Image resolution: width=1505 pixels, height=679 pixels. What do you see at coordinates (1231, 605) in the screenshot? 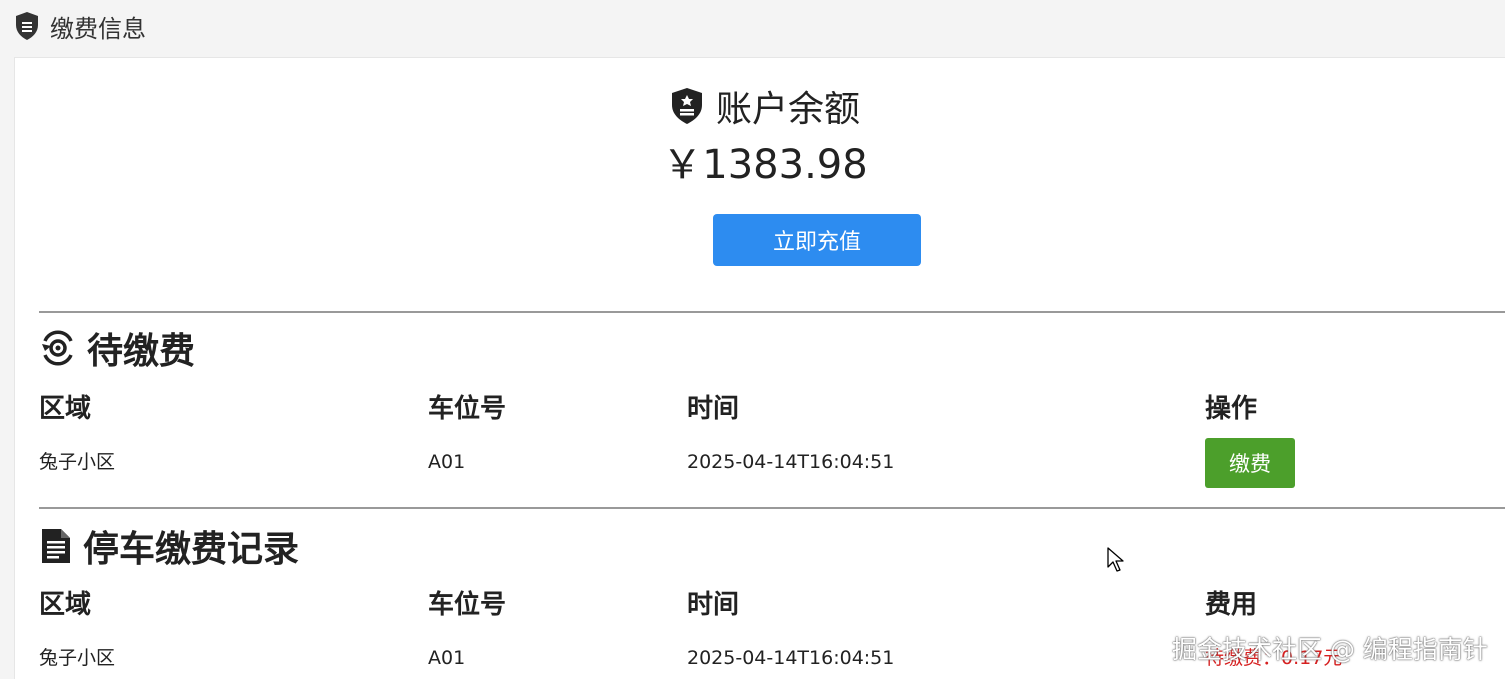
I see `column-header-fee: 费用` at bounding box center [1231, 605].